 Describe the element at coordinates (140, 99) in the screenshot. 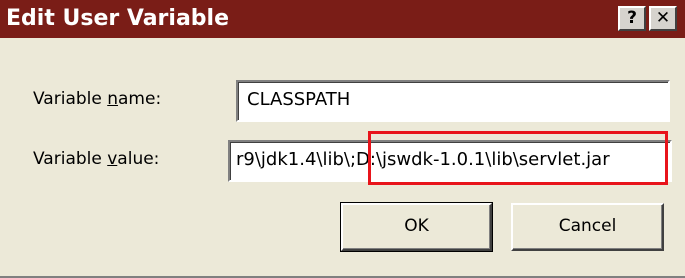

I see `variable-name-label-suffix: ame:` at that location.